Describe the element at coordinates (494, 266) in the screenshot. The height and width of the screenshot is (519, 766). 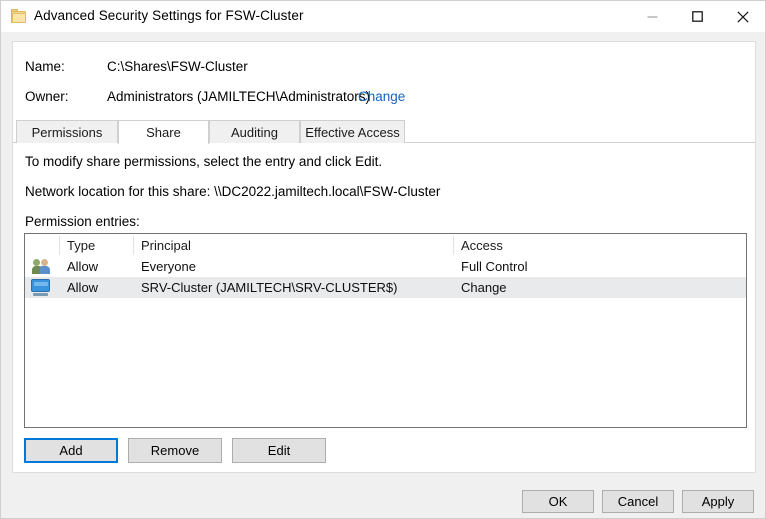
I see `row-access: Full Control` at that location.